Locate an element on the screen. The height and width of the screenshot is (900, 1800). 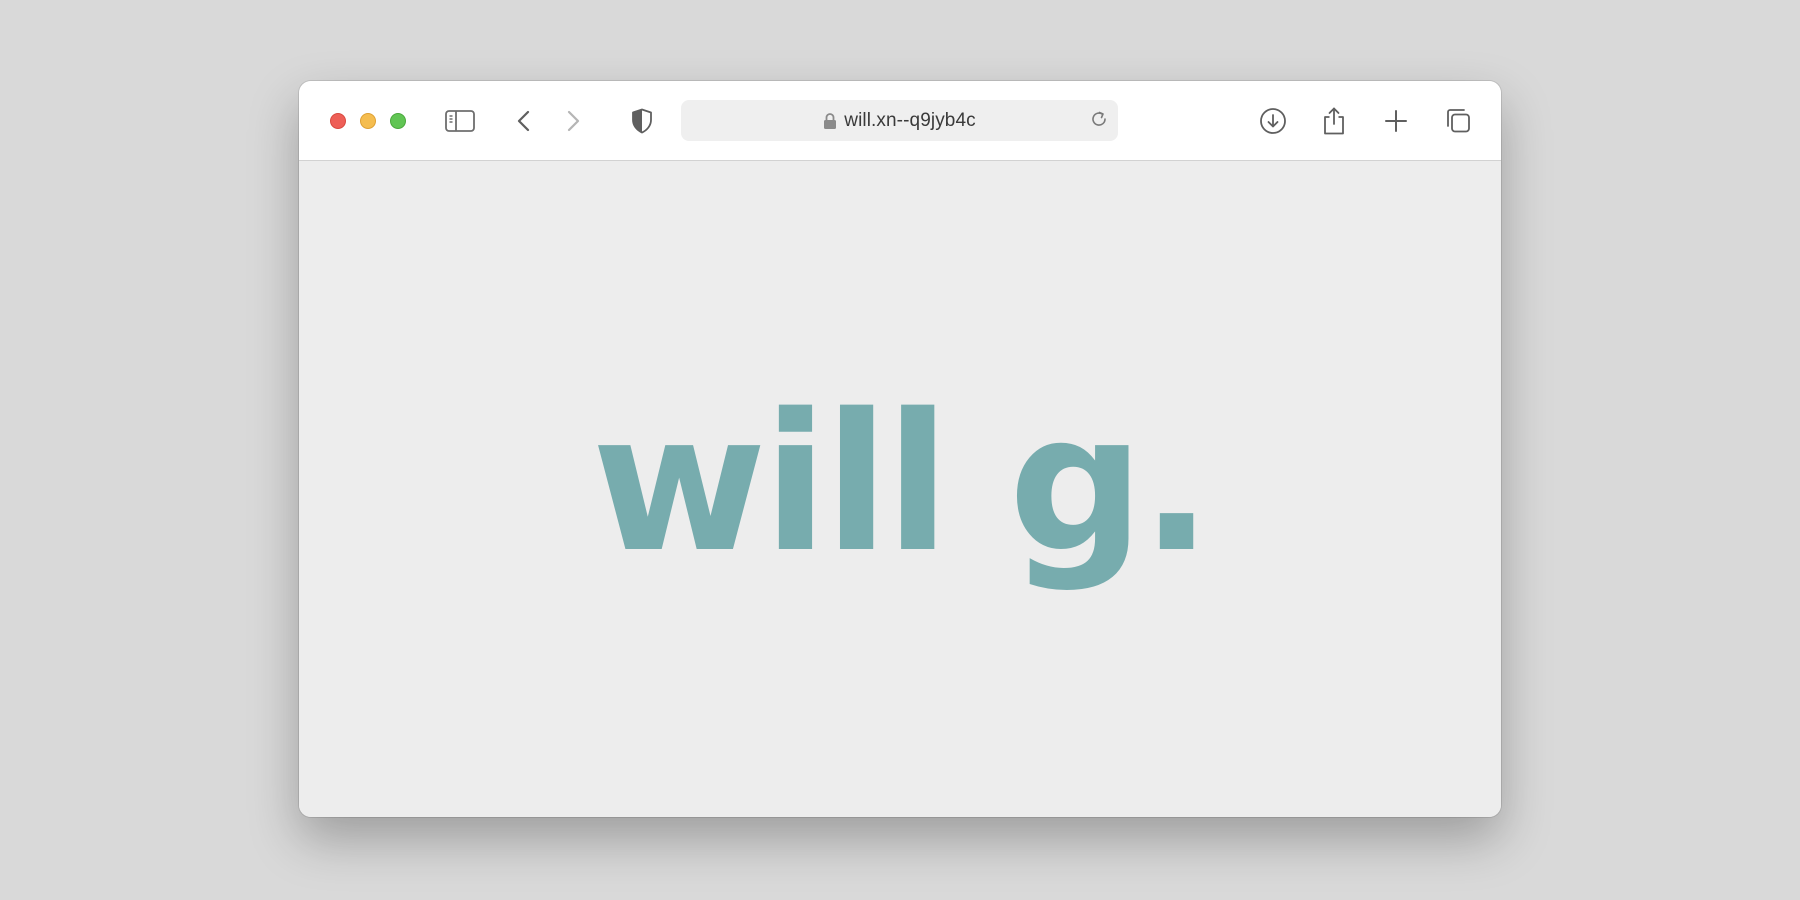
downloads-button is located at coordinates (1273, 121).